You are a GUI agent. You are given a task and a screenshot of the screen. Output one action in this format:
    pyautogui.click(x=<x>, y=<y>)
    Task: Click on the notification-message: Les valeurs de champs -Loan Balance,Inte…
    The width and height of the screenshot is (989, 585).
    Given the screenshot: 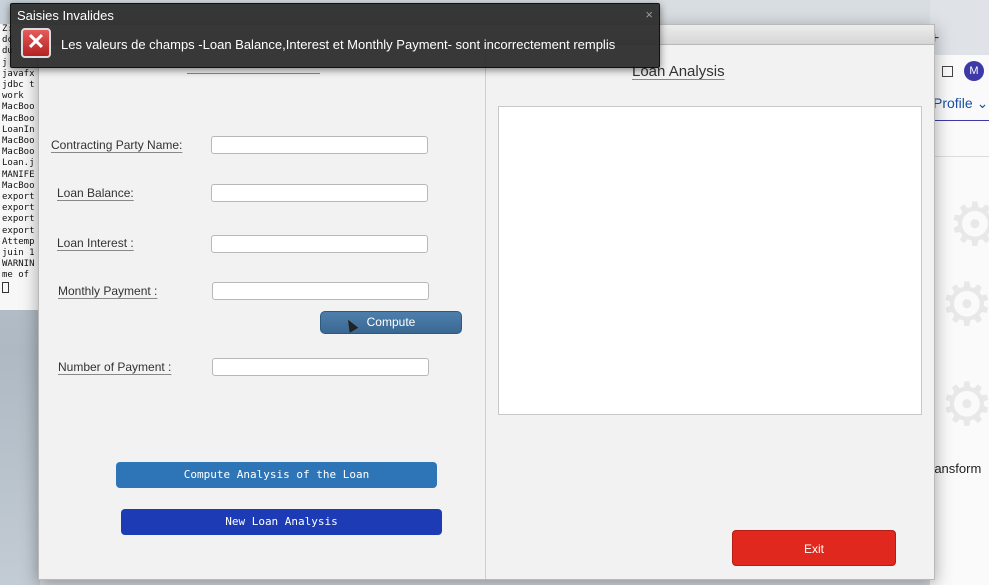 What is the action you would take?
    pyautogui.click(x=338, y=44)
    